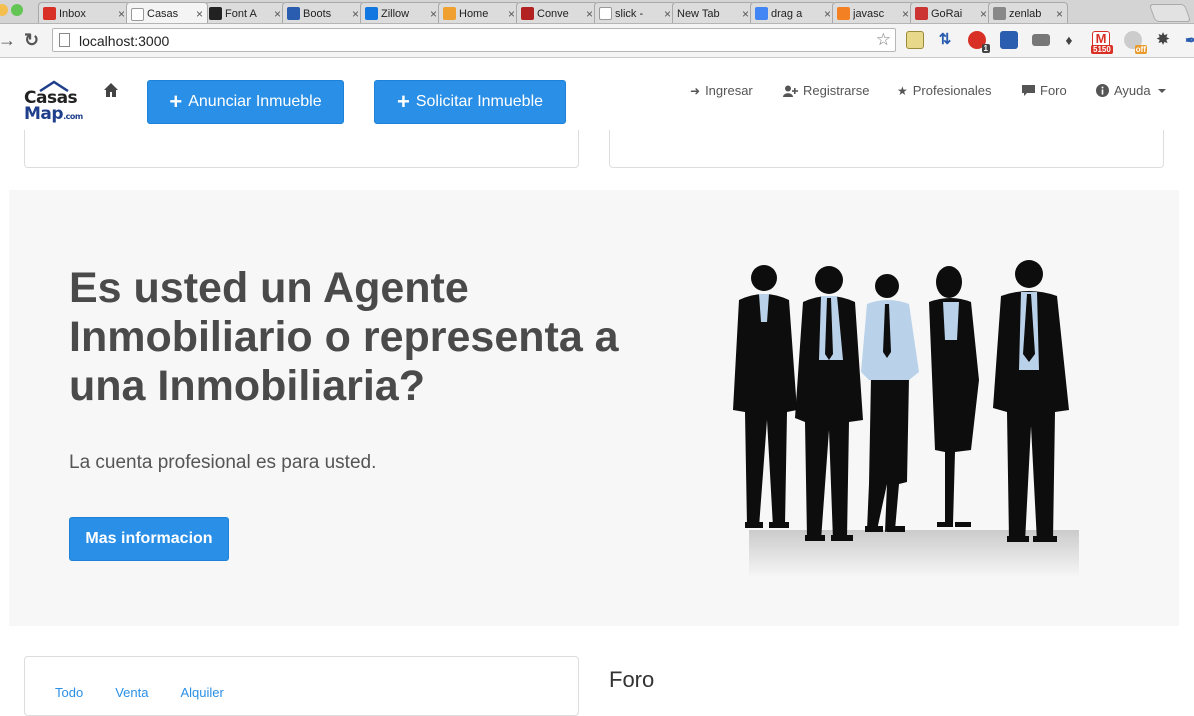  What do you see at coordinates (527, 13) in the screenshot?
I see `html-icon` at bounding box center [527, 13].